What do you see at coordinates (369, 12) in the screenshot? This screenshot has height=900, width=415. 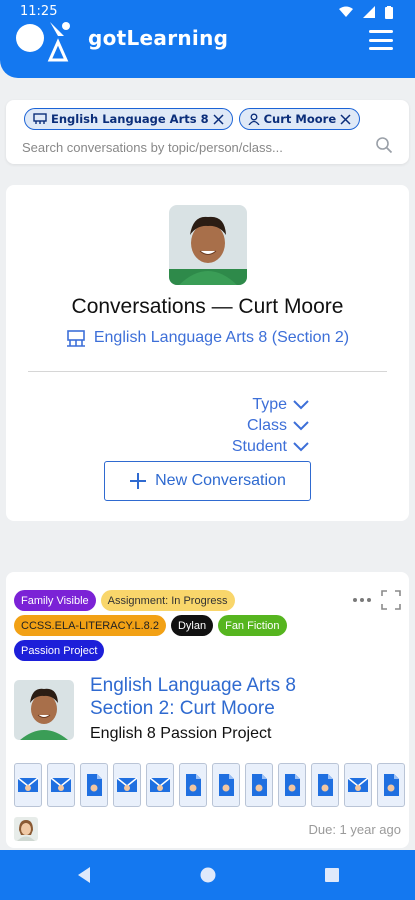 I see `signal-icon` at bounding box center [369, 12].